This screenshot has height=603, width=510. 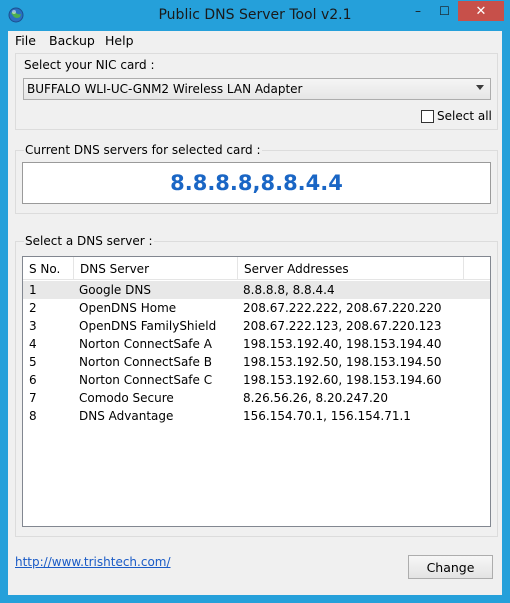 I want to click on cell-dns-server: Comodo Secure, so click(x=126, y=398).